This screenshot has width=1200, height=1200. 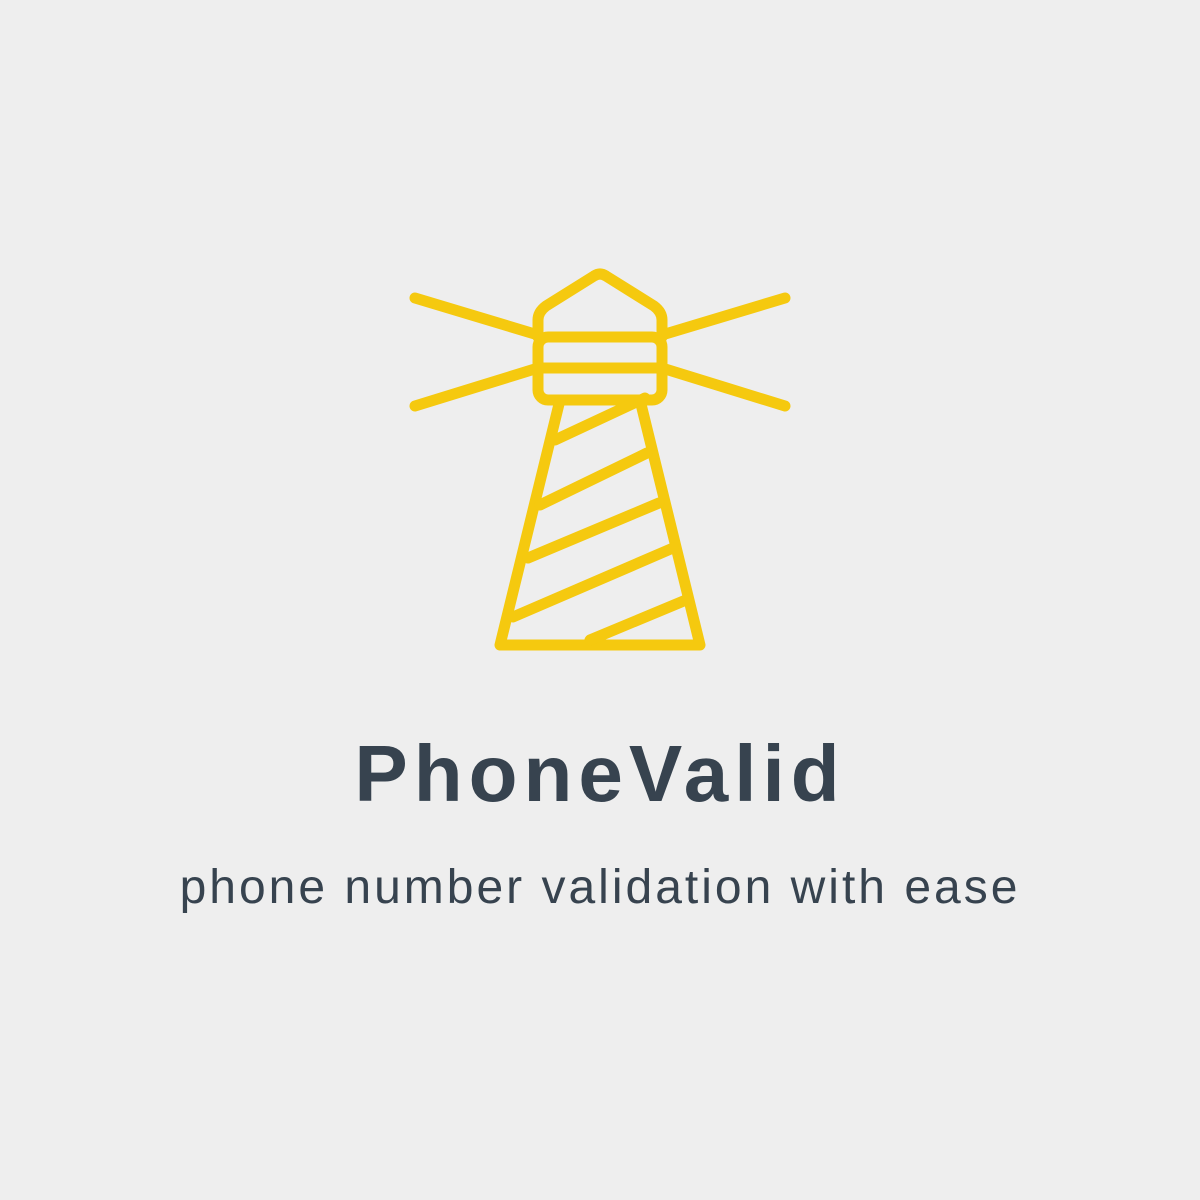 What do you see at coordinates (476, 387) in the screenshot?
I see `beam-lower-left` at bounding box center [476, 387].